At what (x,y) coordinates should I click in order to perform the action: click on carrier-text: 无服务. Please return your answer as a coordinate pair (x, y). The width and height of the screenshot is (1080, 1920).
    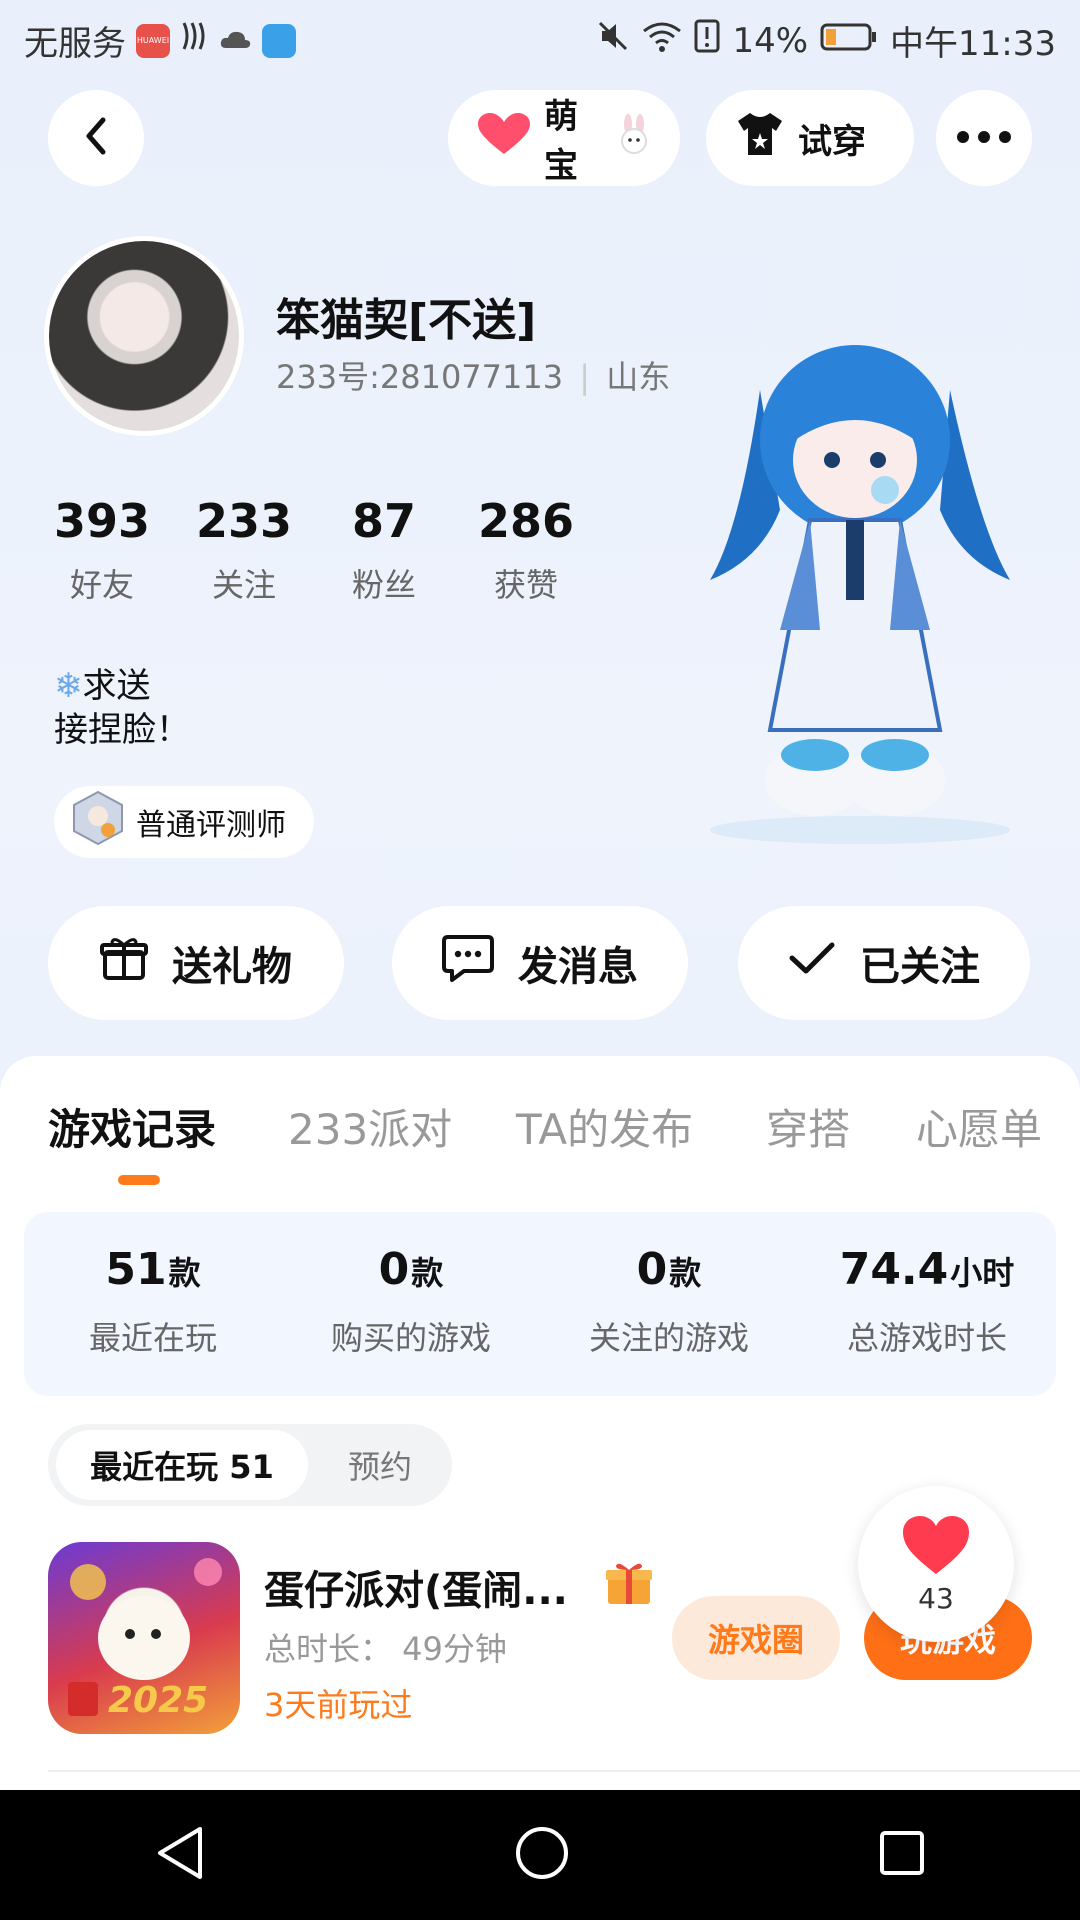
    Looking at the image, I should click on (75, 44).